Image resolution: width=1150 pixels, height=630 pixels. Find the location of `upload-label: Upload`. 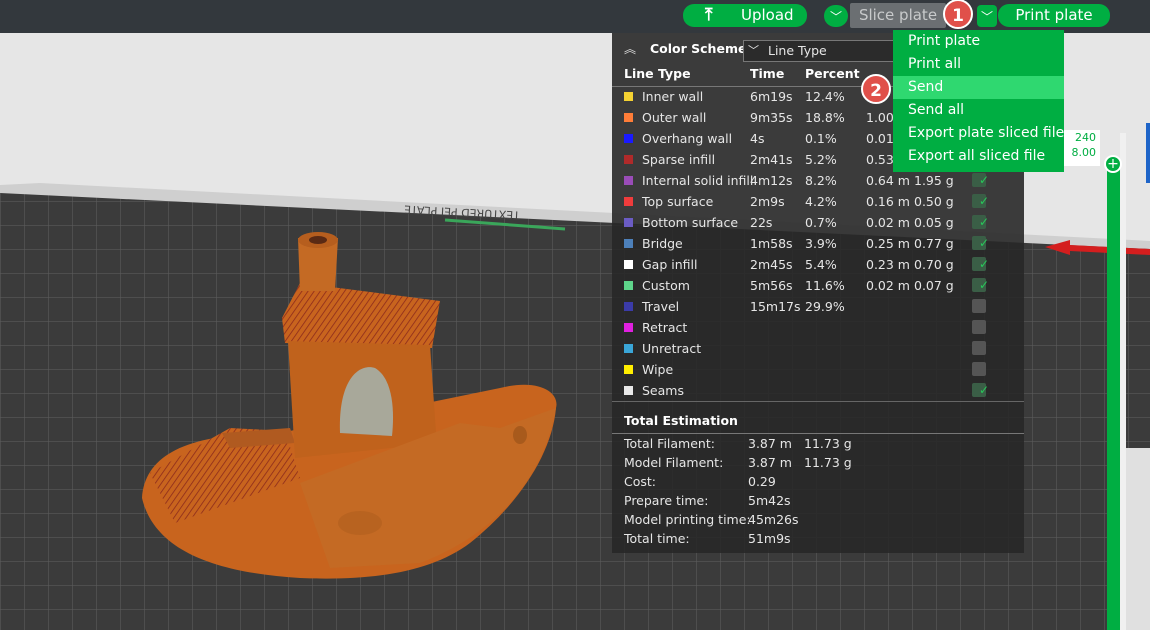

upload-label: Upload is located at coordinates (767, 15).